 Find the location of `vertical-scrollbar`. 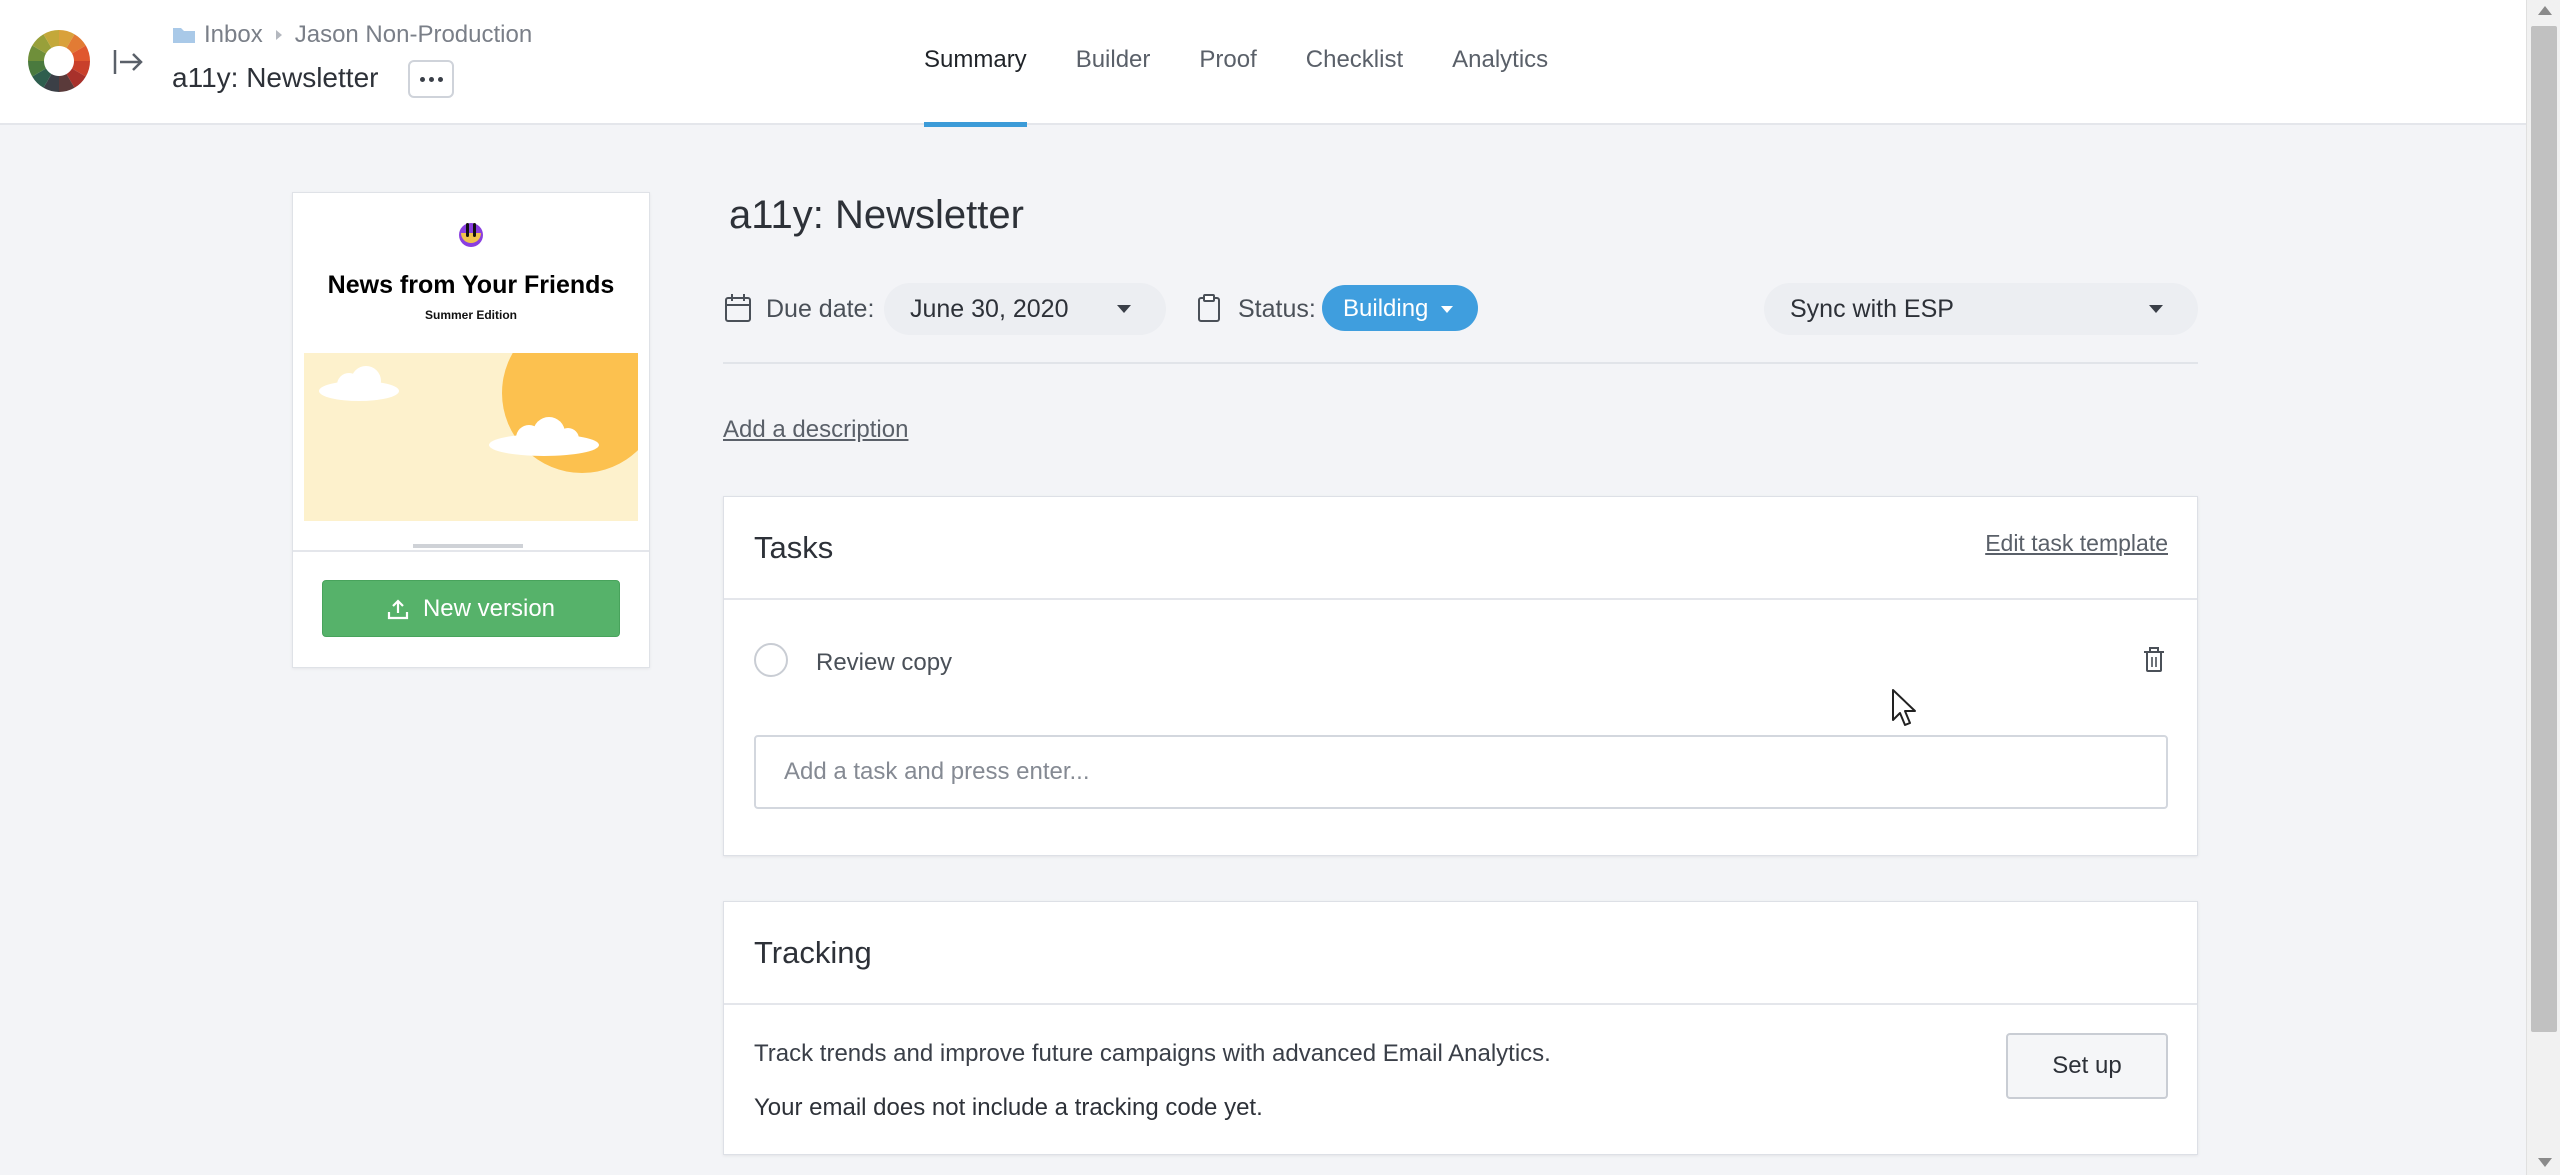

vertical-scrollbar is located at coordinates (2543, 587).